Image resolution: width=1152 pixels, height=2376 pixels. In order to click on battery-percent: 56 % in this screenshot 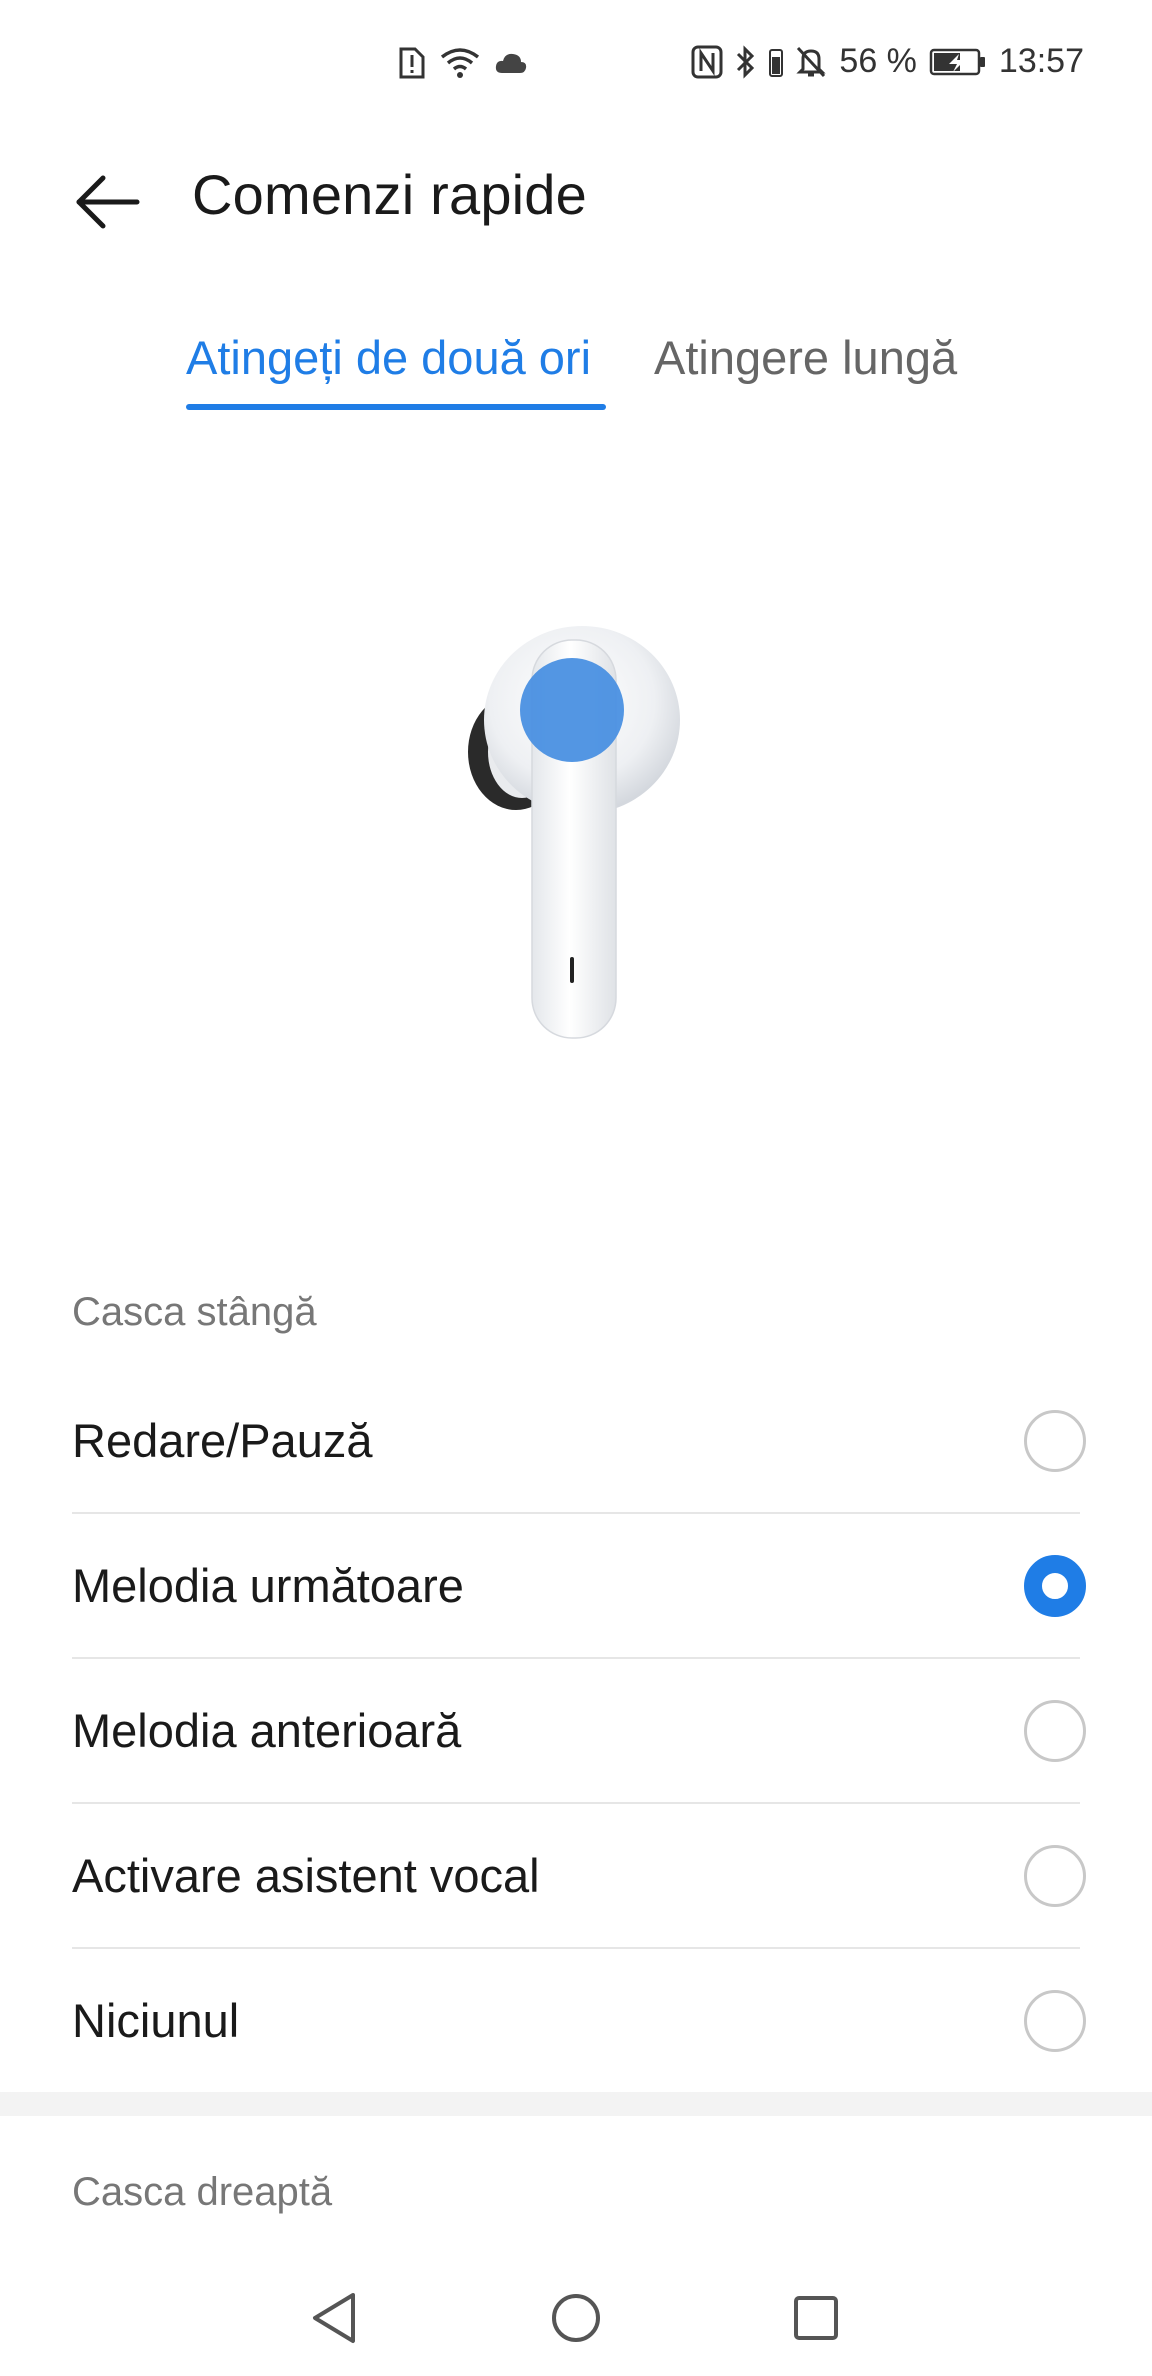, I will do `click(878, 61)`.